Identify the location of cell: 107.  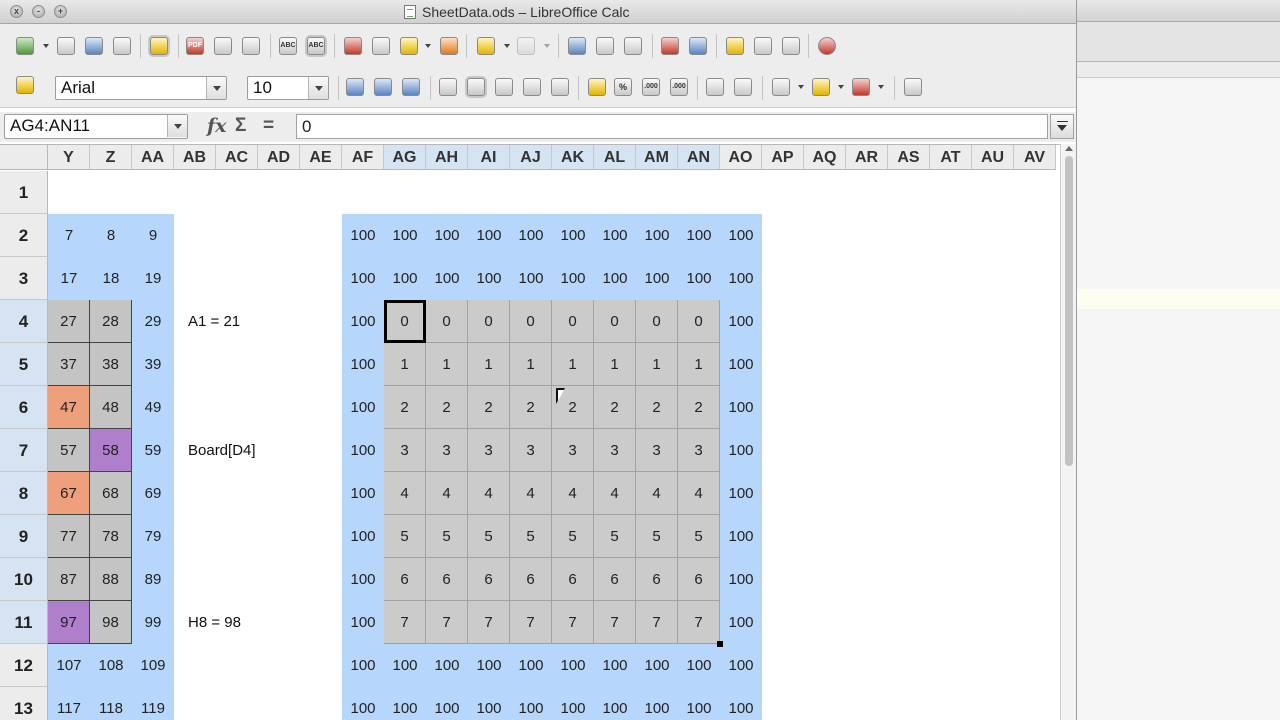
(69, 665).